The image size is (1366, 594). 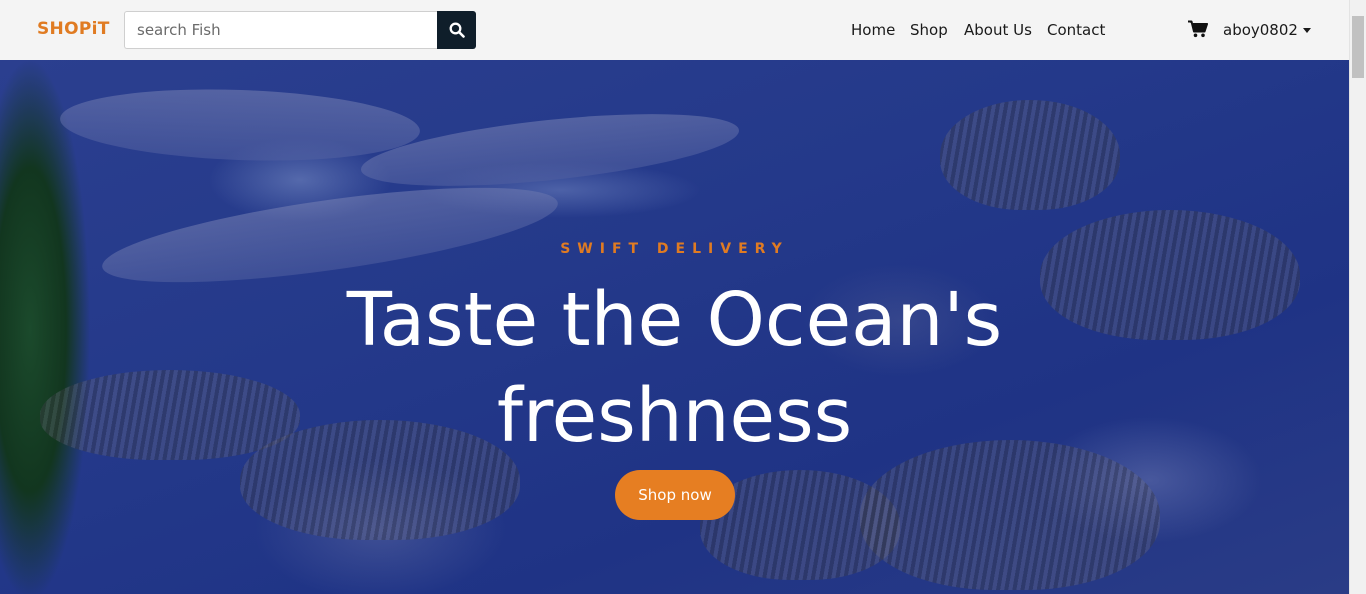 What do you see at coordinates (674, 249) in the screenshot?
I see `hero-tagline: SWIFT DELIVERY` at bounding box center [674, 249].